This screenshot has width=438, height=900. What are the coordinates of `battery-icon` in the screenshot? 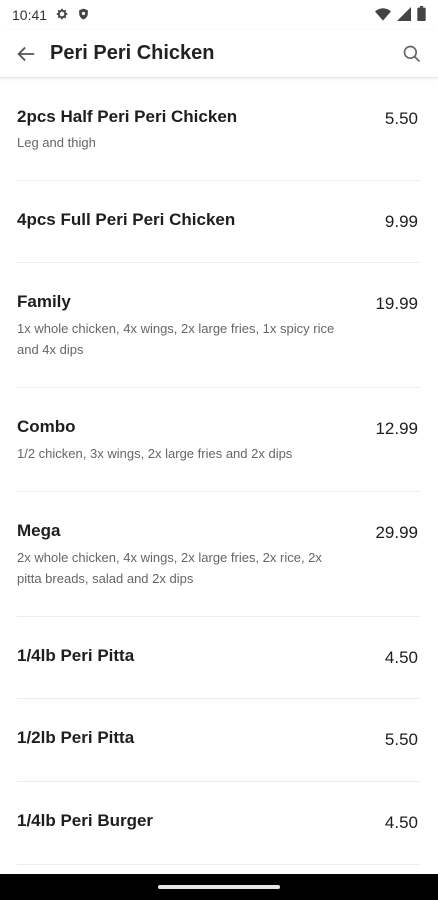 It's located at (421, 15).